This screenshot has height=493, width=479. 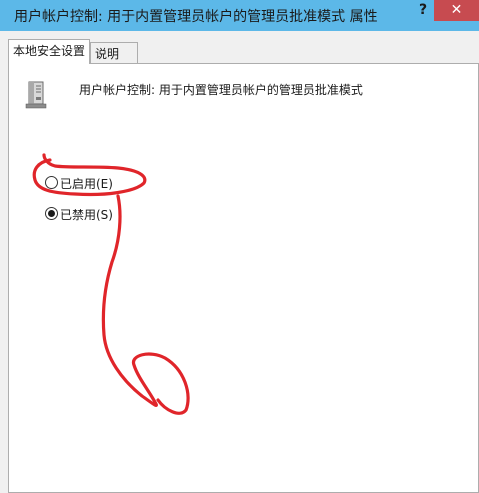 I want to click on tab-explain: 说明, so click(x=114, y=53).